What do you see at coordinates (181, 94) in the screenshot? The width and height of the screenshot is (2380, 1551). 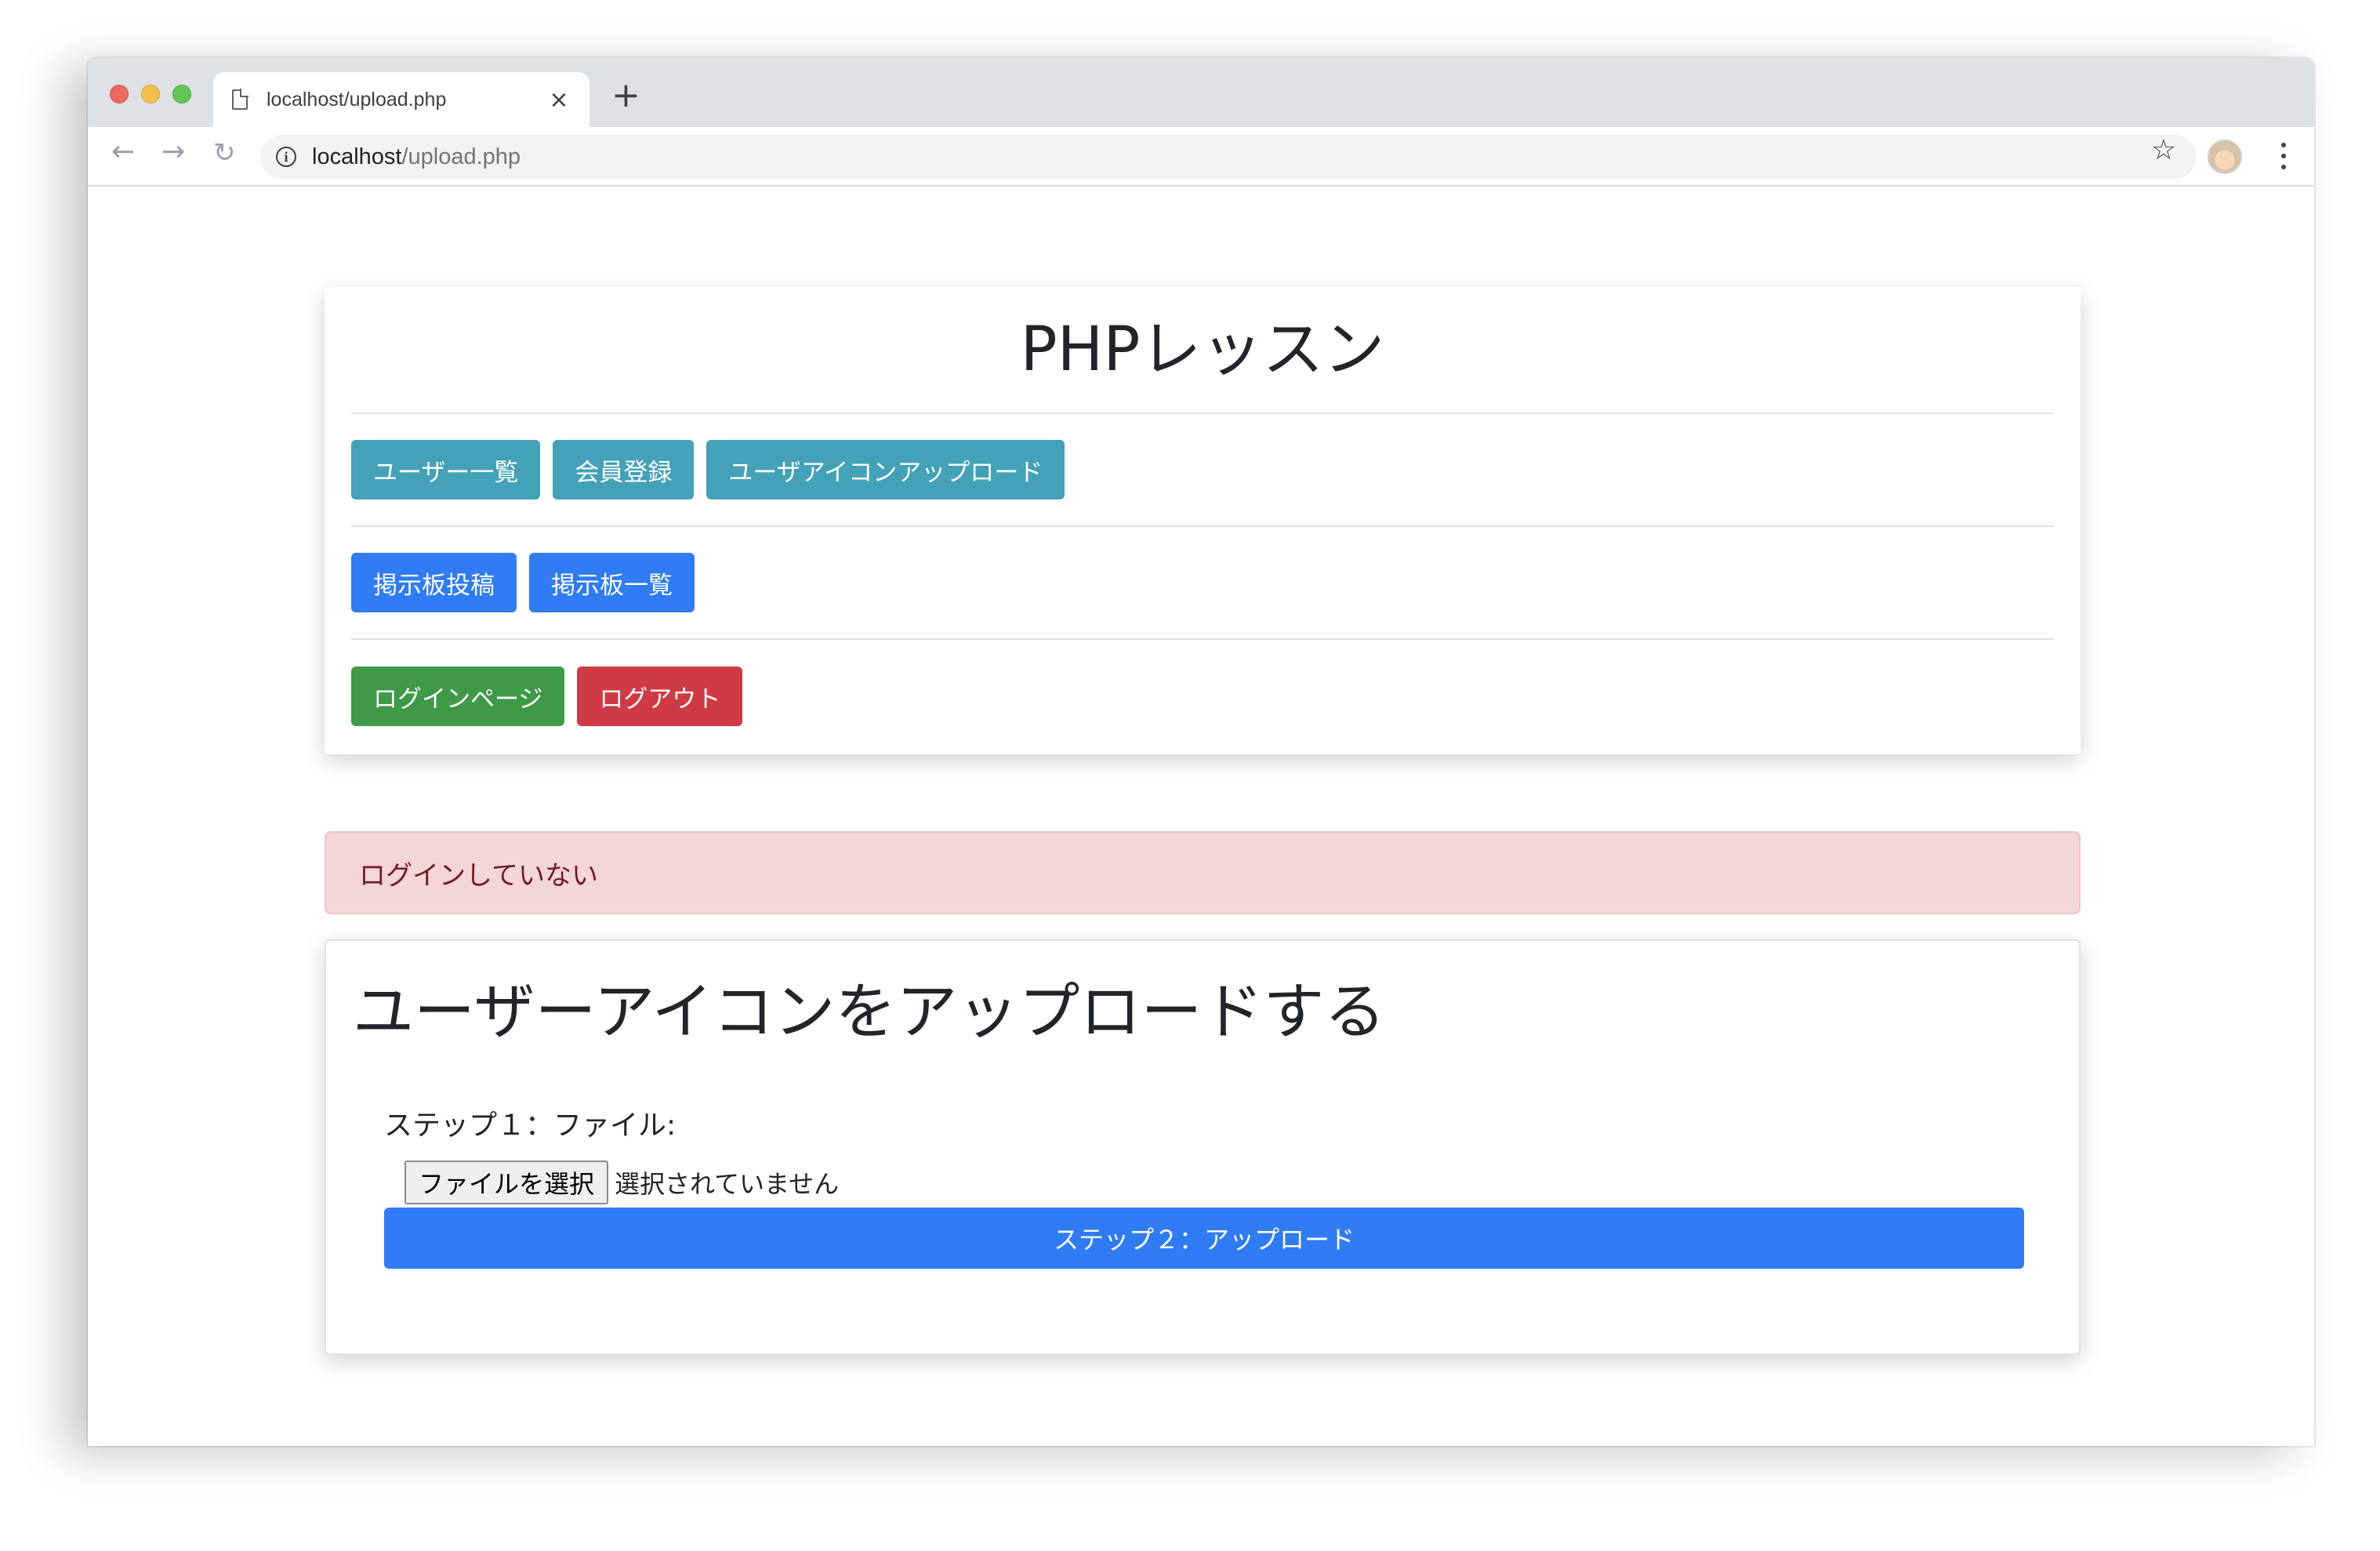 I see `maximize-window-button` at bounding box center [181, 94].